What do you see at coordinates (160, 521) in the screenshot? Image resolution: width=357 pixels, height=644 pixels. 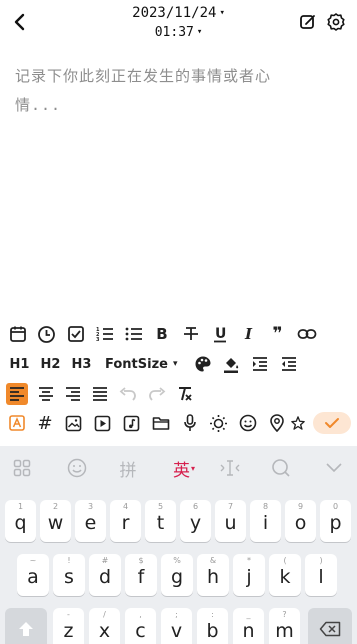 I see `key-t: 5t` at bounding box center [160, 521].